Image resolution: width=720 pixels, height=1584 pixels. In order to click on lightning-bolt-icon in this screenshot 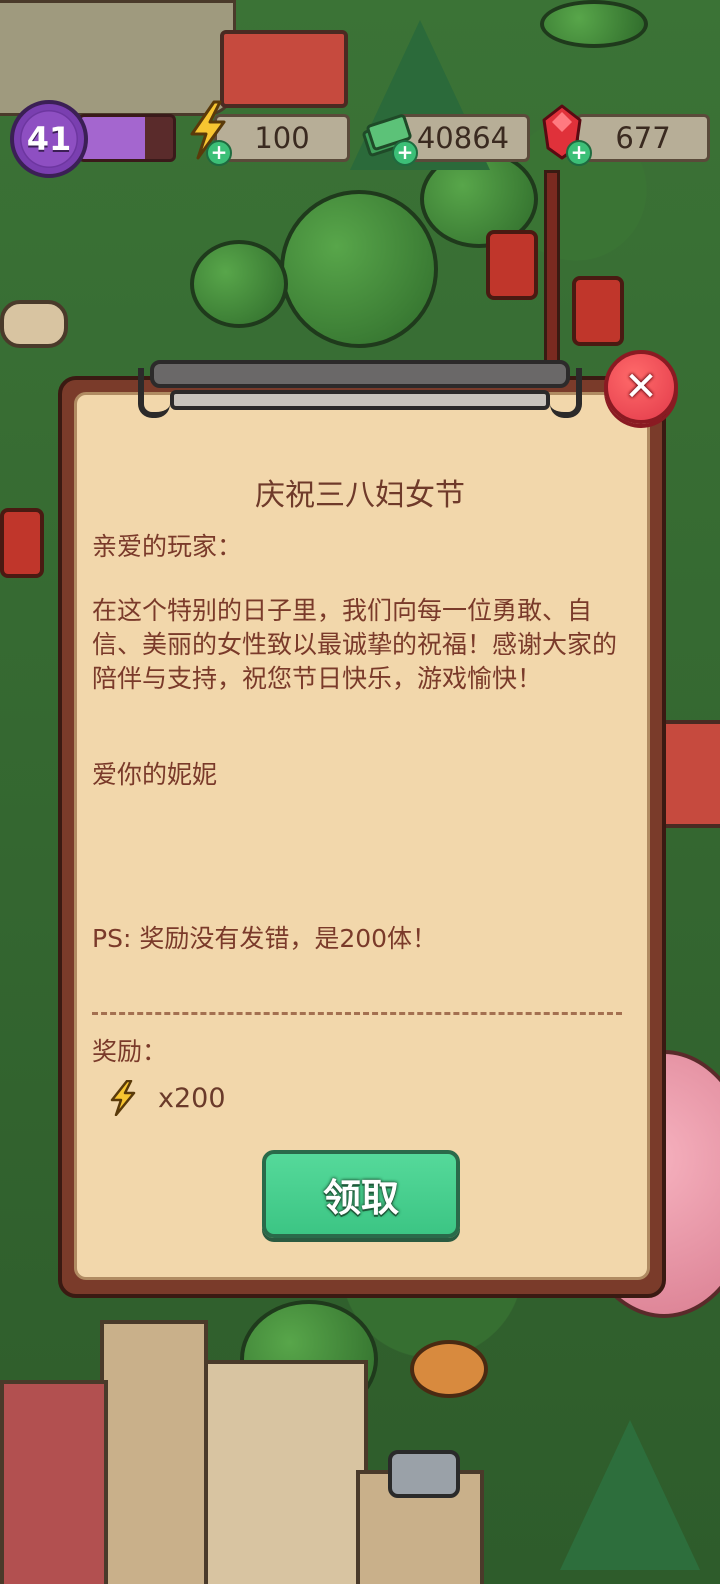, I will do `click(123, 1098)`.